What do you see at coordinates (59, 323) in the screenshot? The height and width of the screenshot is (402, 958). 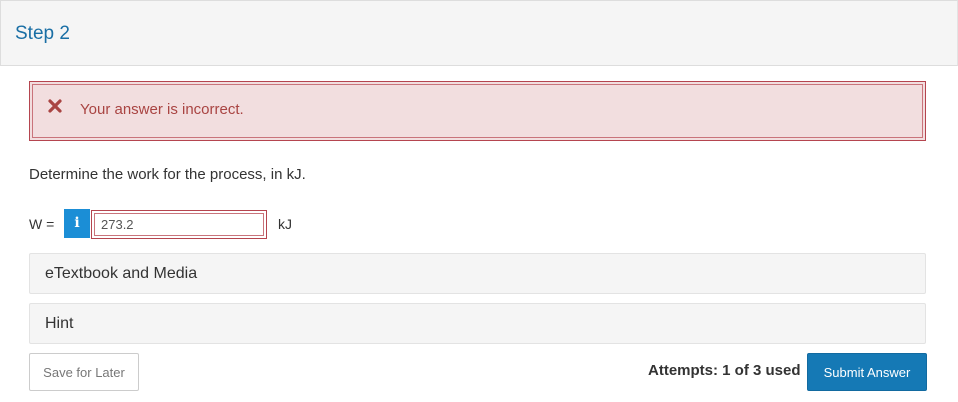 I see `hint-label: Hint` at bounding box center [59, 323].